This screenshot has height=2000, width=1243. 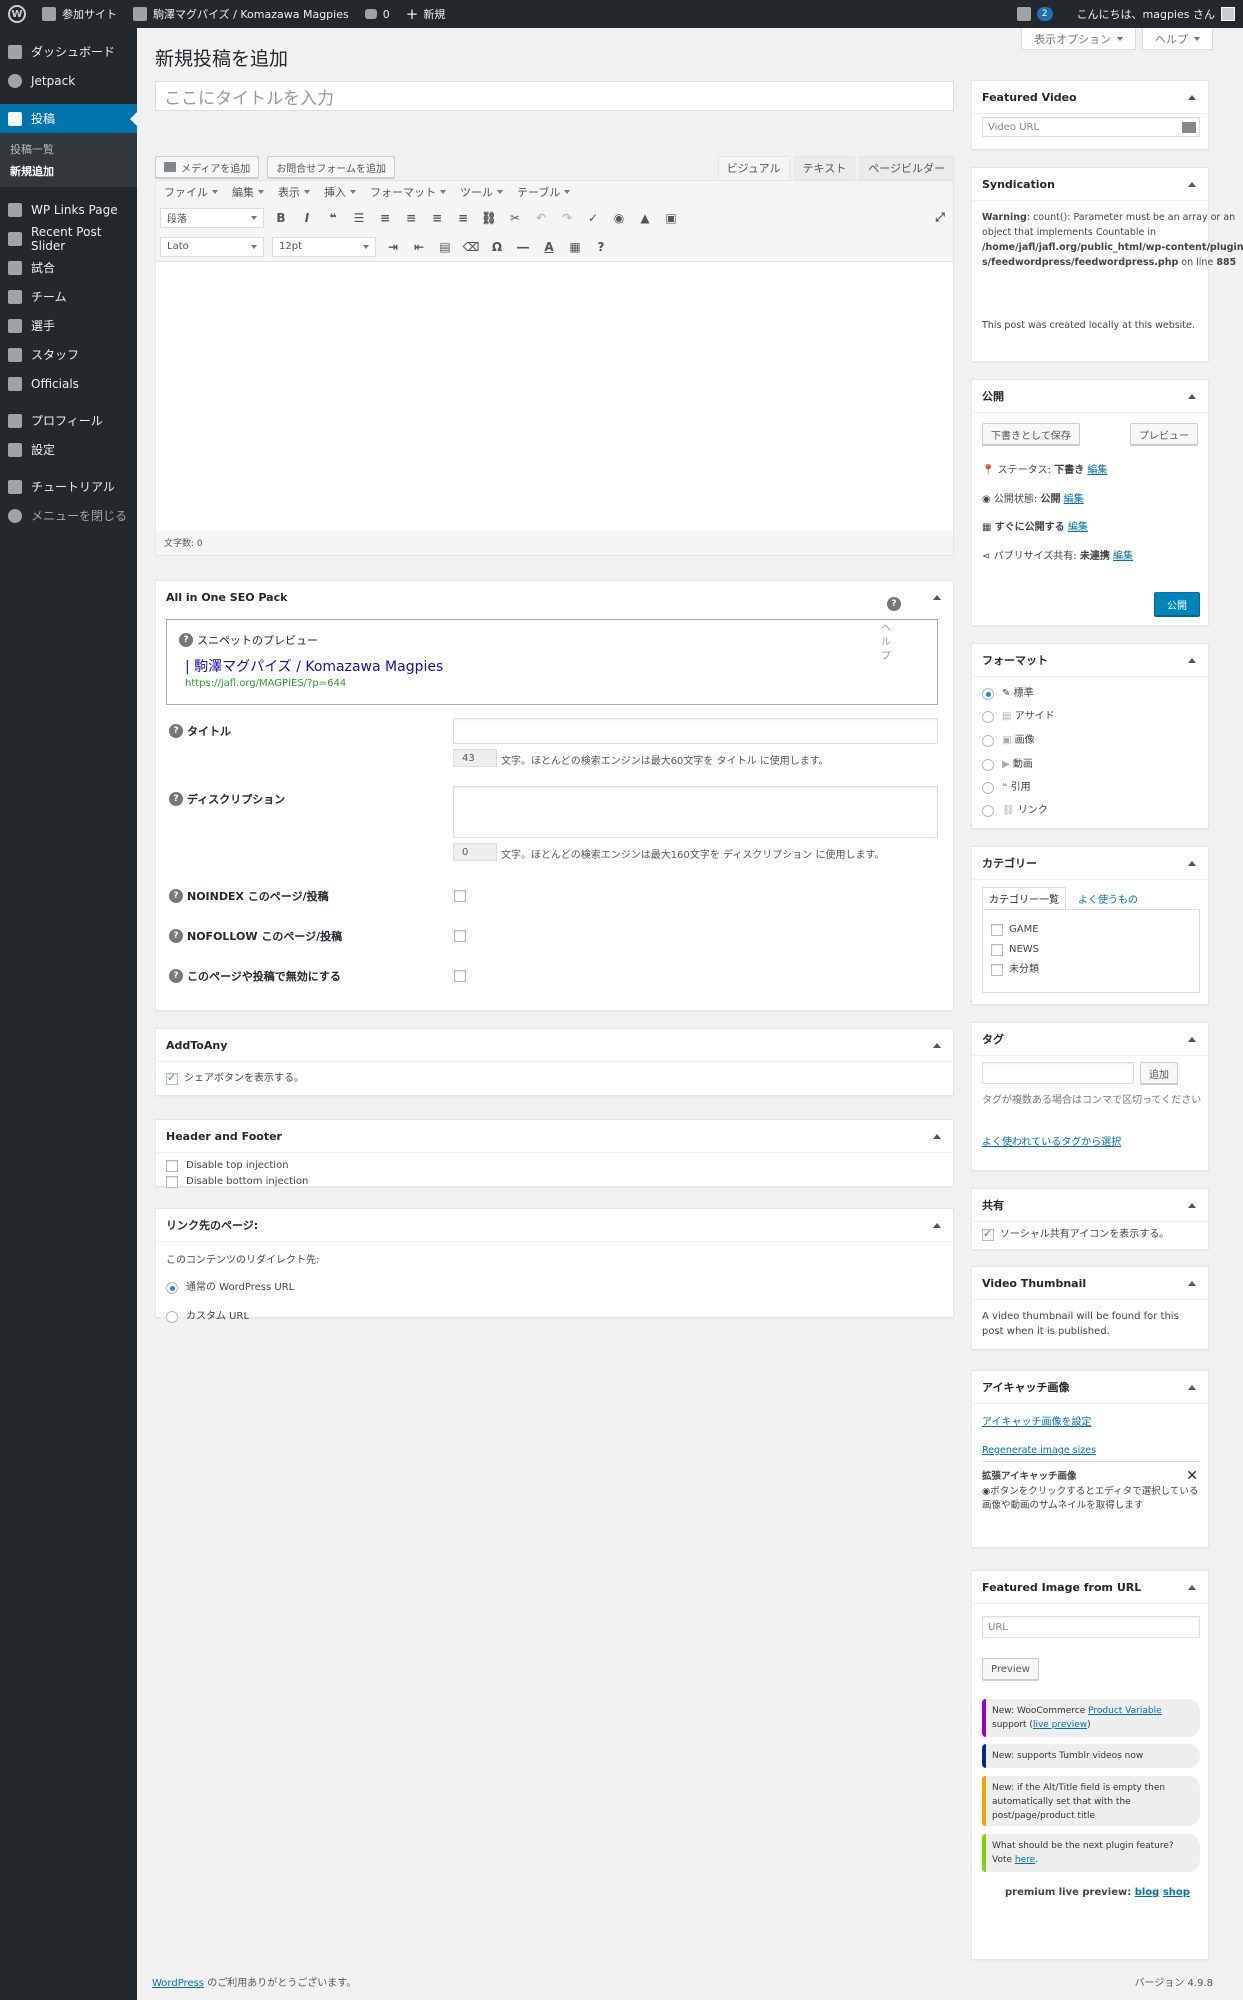 What do you see at coordinates (307, 218) in the screenshot?
I see `italic-icon: I` at bounding box center [307, 218].